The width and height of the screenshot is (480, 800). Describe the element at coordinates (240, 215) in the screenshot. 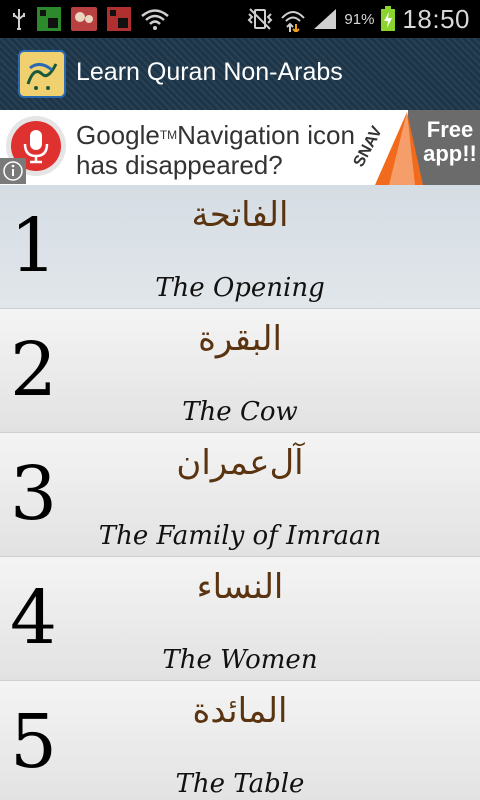

I see `surah-arabic-name: الفاتحة` at that location.